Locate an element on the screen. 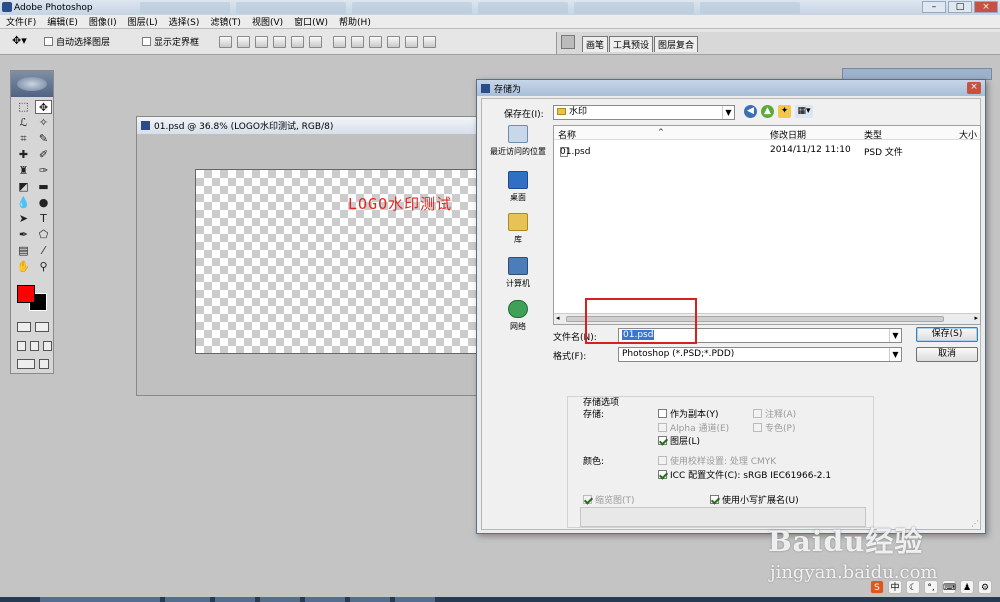 This screenshot has width=1000, height=602. scroll-right-icon: ▸ is located at coordinates (976, 318).